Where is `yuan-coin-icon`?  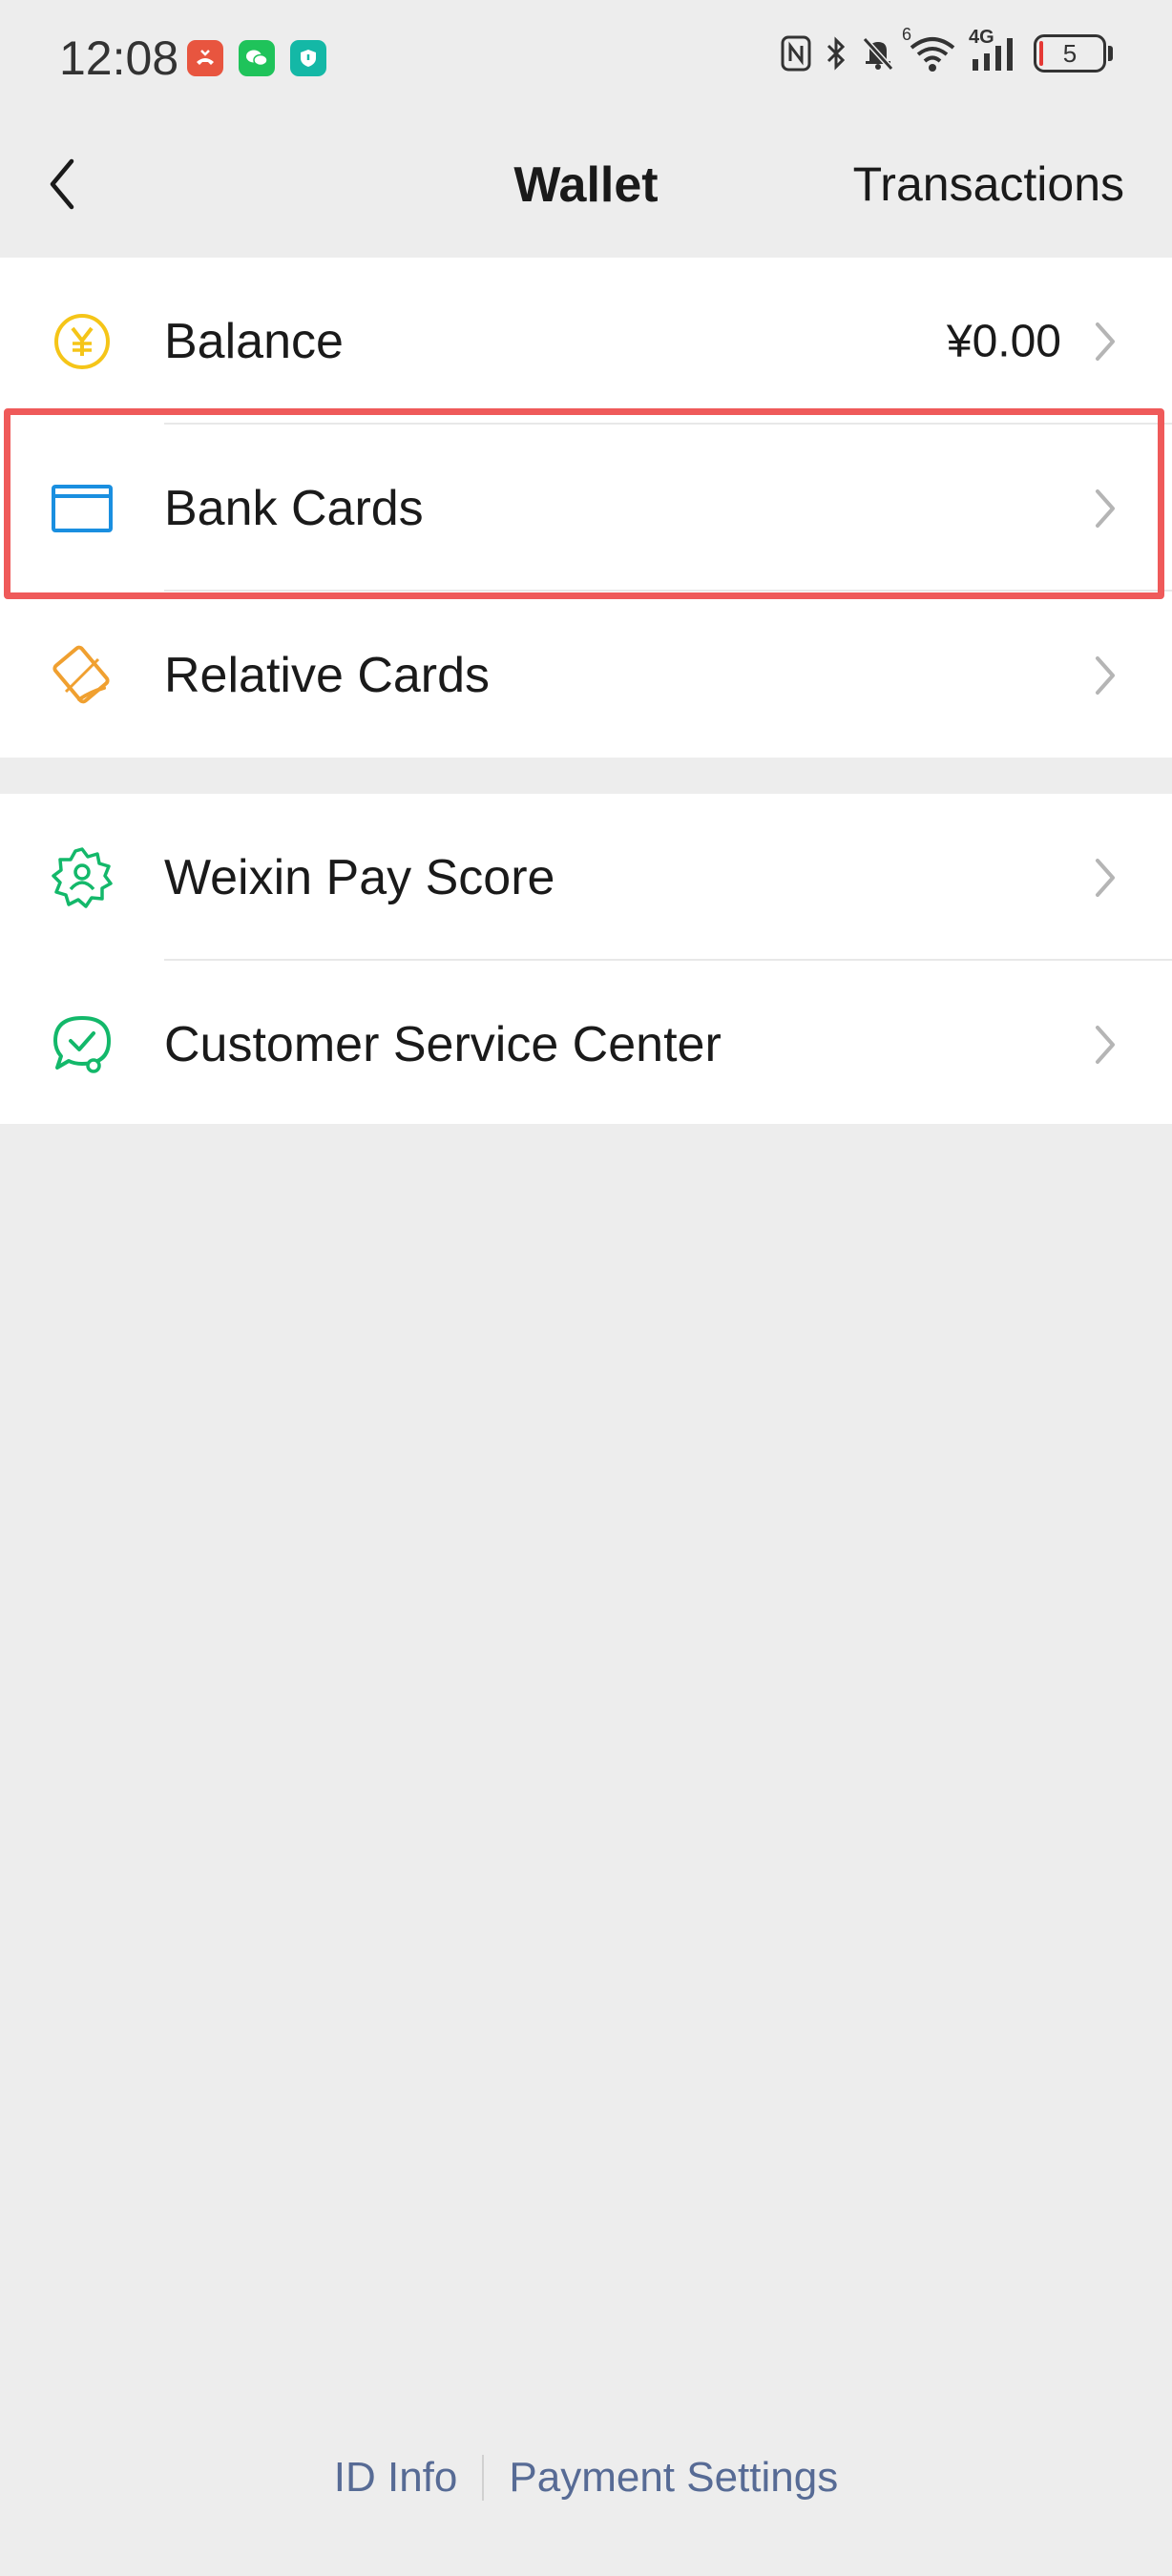 yuan-coin-icon is located at coordinates (82, 341).